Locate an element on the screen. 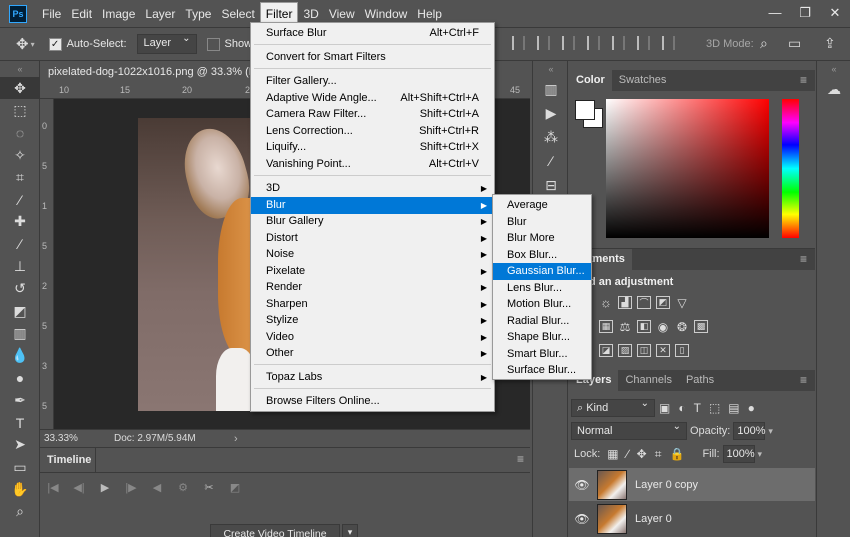  brightness-icon: ☼ is located at coordinates (606, 302).